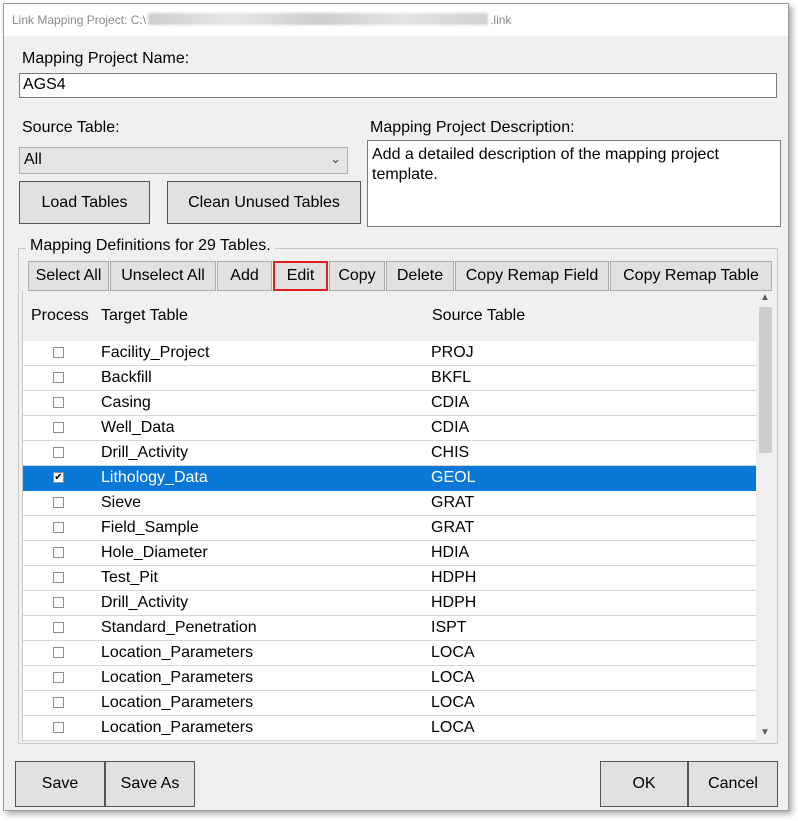 This screenshot has height=821, width=798. Describe the element at coordinates (150, 246) in the screenshot. I see `mapping-definitions-title: Mapping Definitions for 29 Tables.` at that location.